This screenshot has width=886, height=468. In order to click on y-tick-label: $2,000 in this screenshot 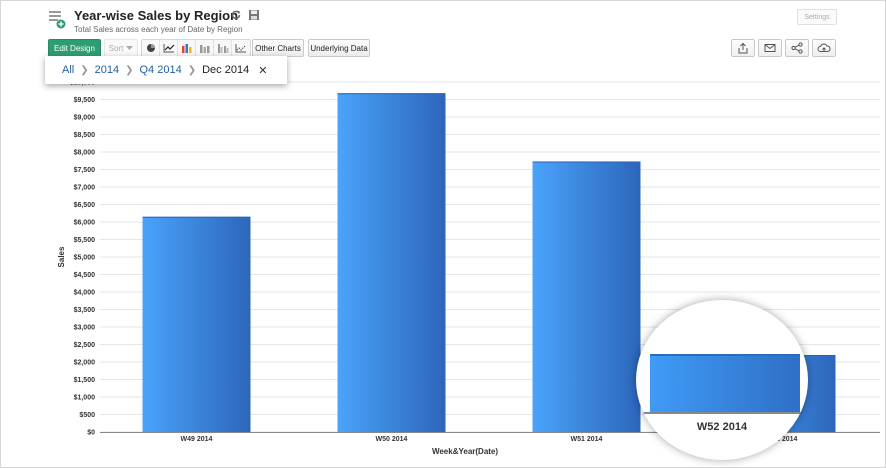, I will do `click(85, 363)`.